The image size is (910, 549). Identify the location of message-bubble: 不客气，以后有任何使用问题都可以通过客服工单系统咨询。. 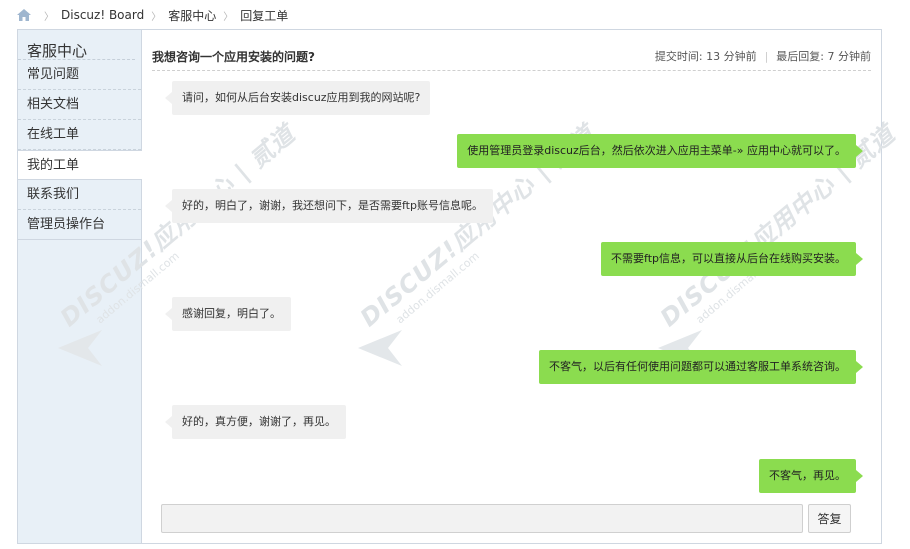
(701, 367).